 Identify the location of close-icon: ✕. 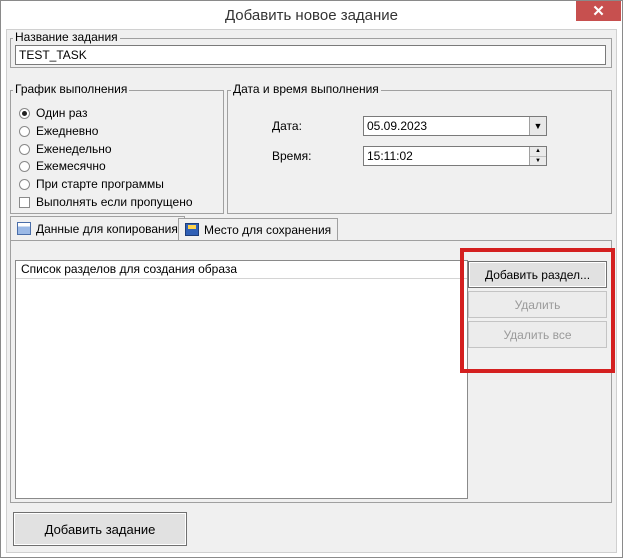
(598, 11).